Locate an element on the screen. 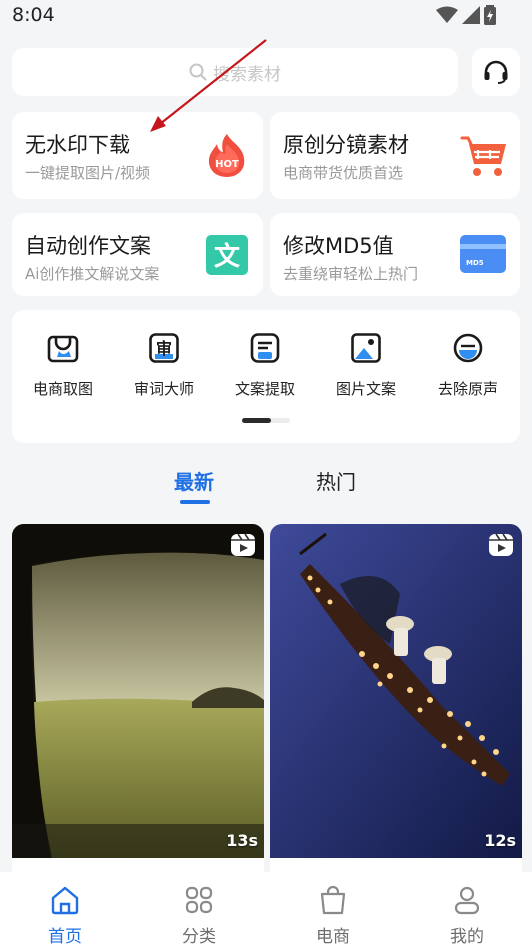  video-duration: 12s is located at coordinates (500, 840).